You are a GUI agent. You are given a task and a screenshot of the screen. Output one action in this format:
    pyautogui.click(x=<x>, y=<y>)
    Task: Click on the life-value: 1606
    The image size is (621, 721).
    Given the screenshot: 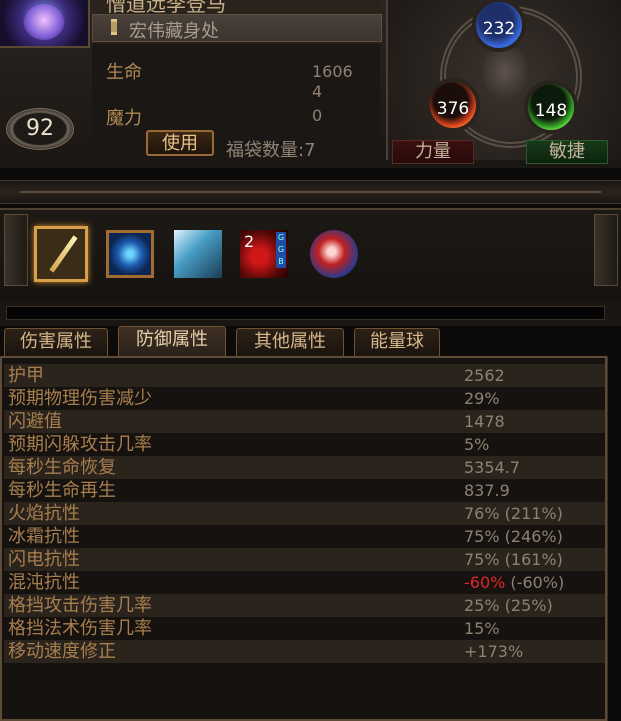 What is the action you would take?
    pyautogui.click(x=332, y=71)
    